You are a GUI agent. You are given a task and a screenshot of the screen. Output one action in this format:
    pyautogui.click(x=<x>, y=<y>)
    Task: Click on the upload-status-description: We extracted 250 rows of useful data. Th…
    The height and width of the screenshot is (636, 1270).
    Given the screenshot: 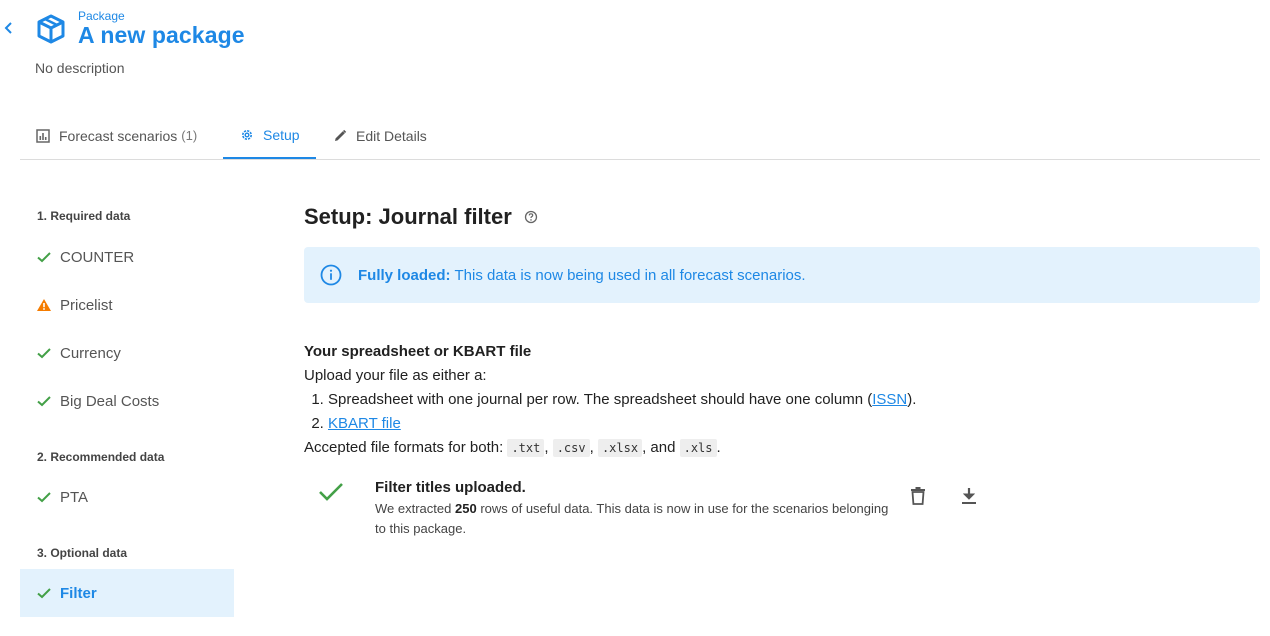 What is the action you would take?
    pyautogui.click(x=635, y=519)
    